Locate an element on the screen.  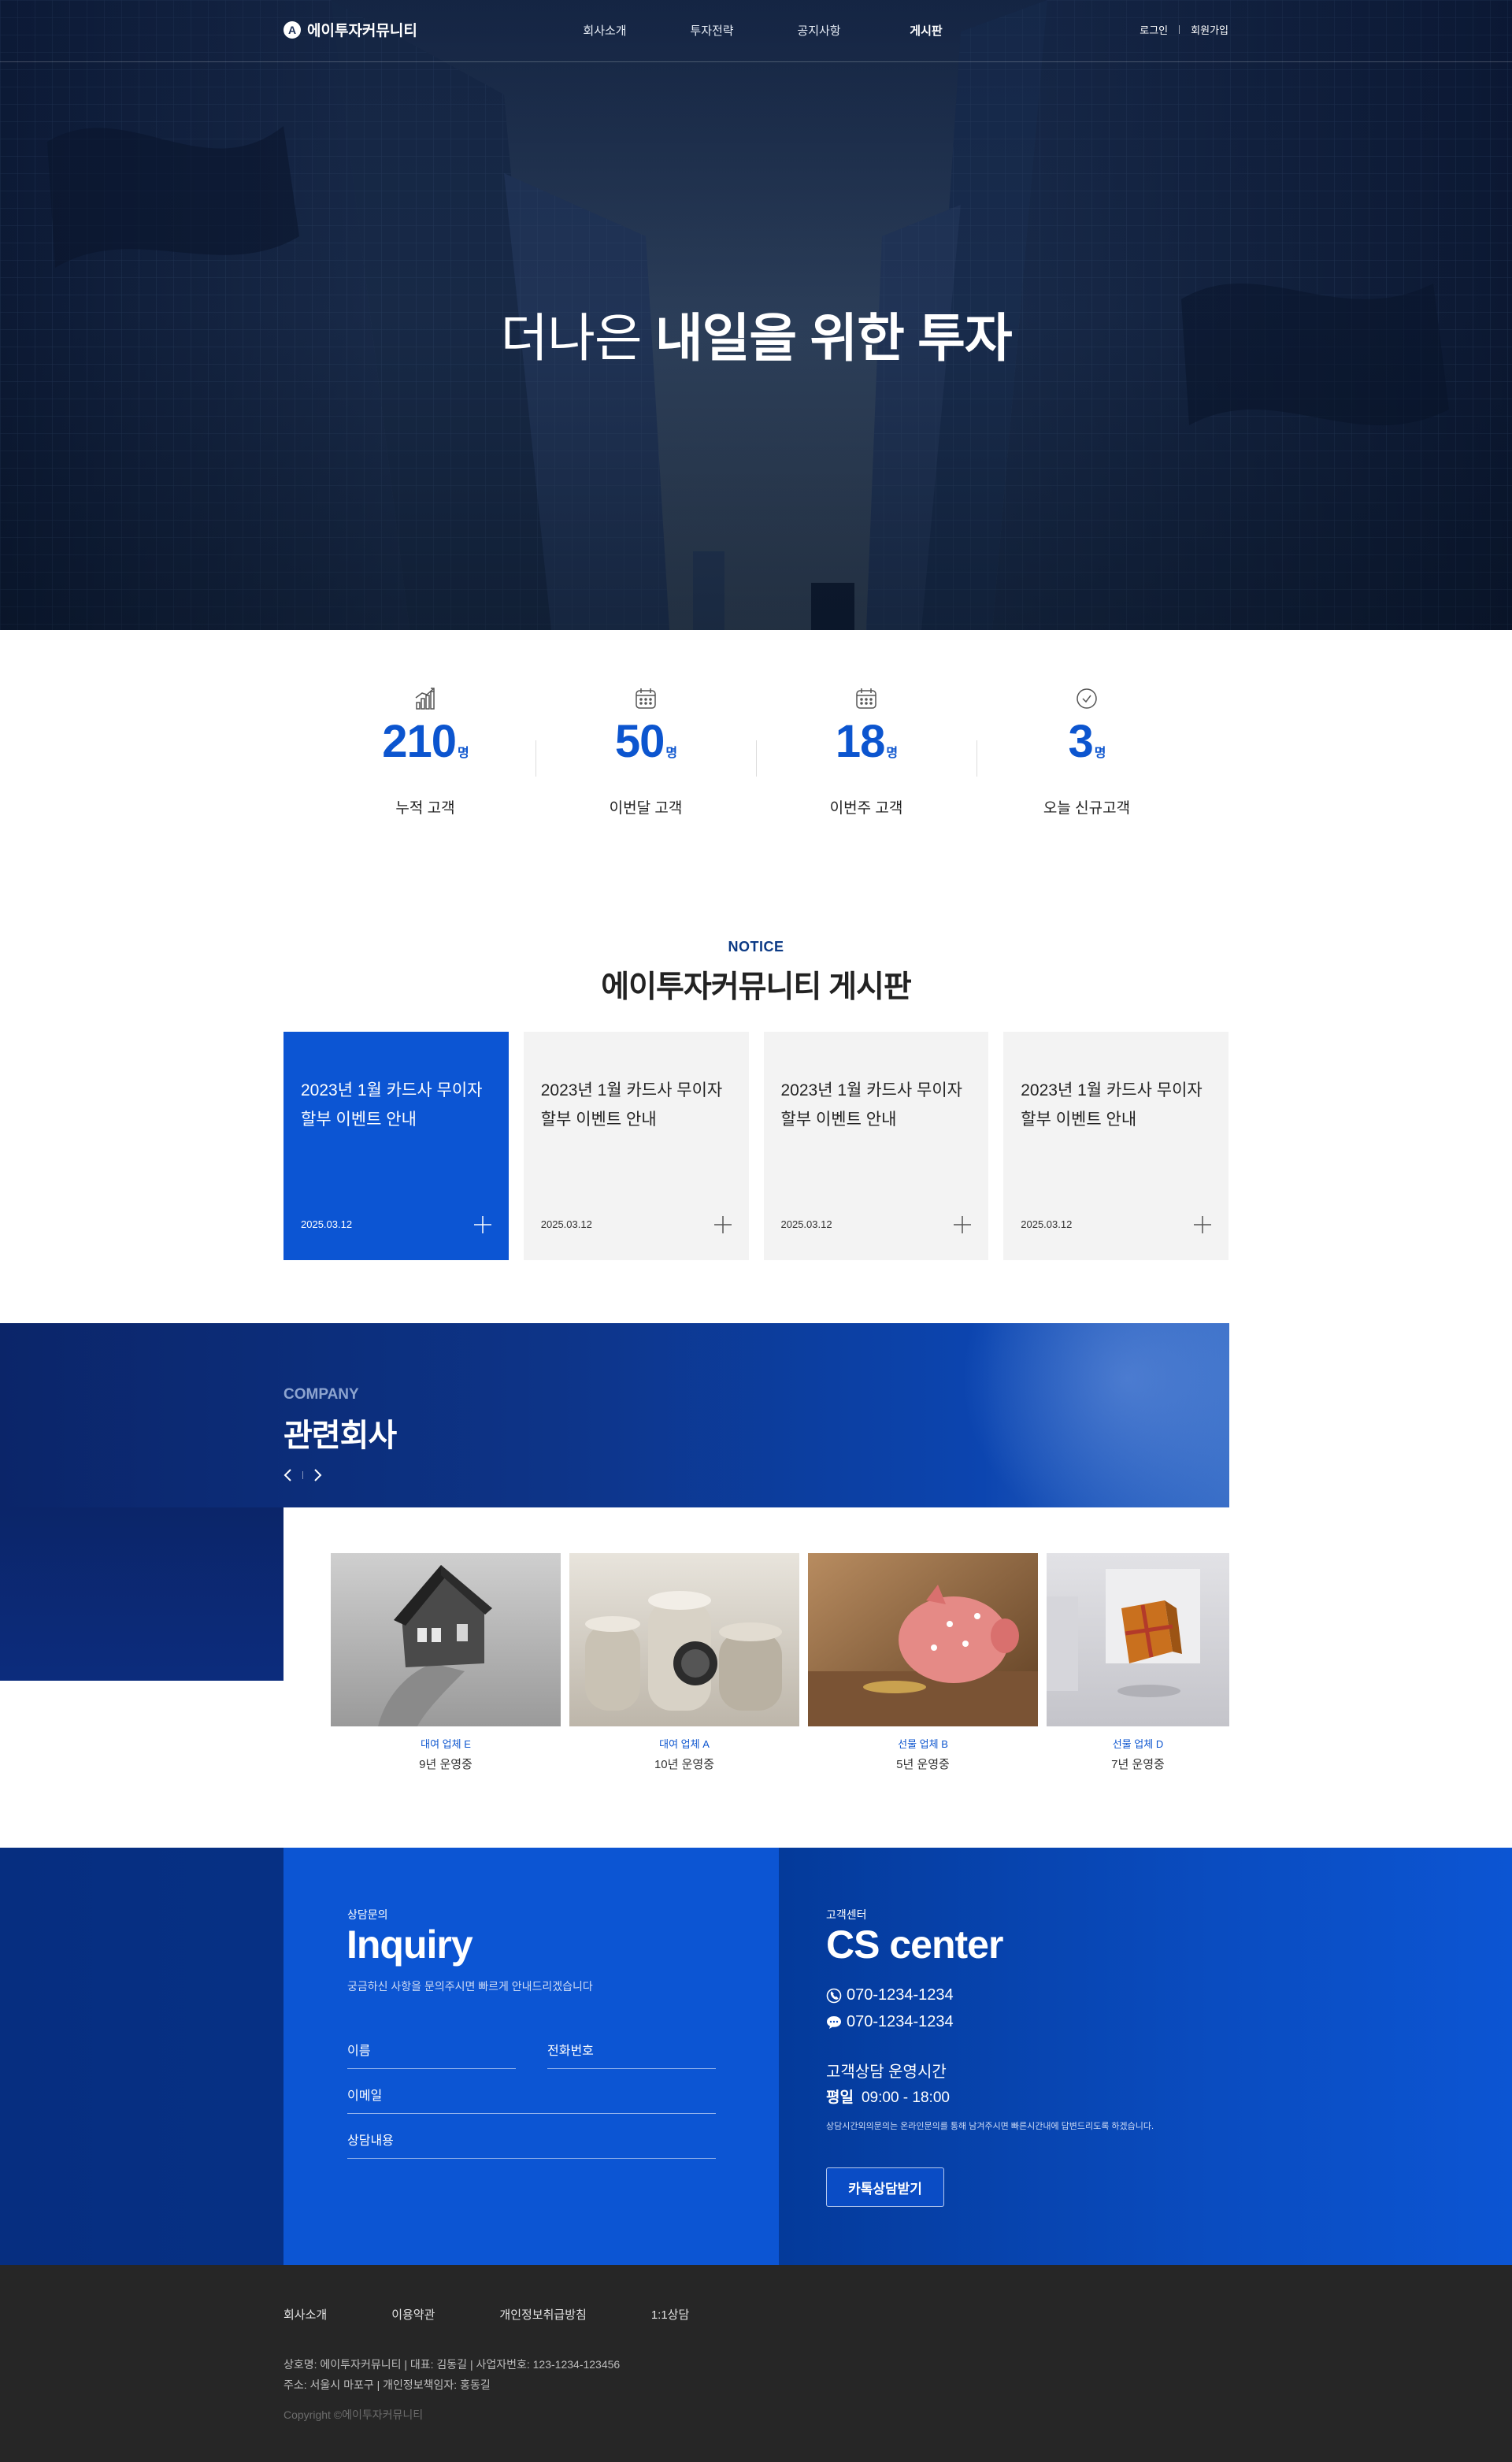
cs-chat: 070-1234-1234 is located at coordinates (890, 2022).